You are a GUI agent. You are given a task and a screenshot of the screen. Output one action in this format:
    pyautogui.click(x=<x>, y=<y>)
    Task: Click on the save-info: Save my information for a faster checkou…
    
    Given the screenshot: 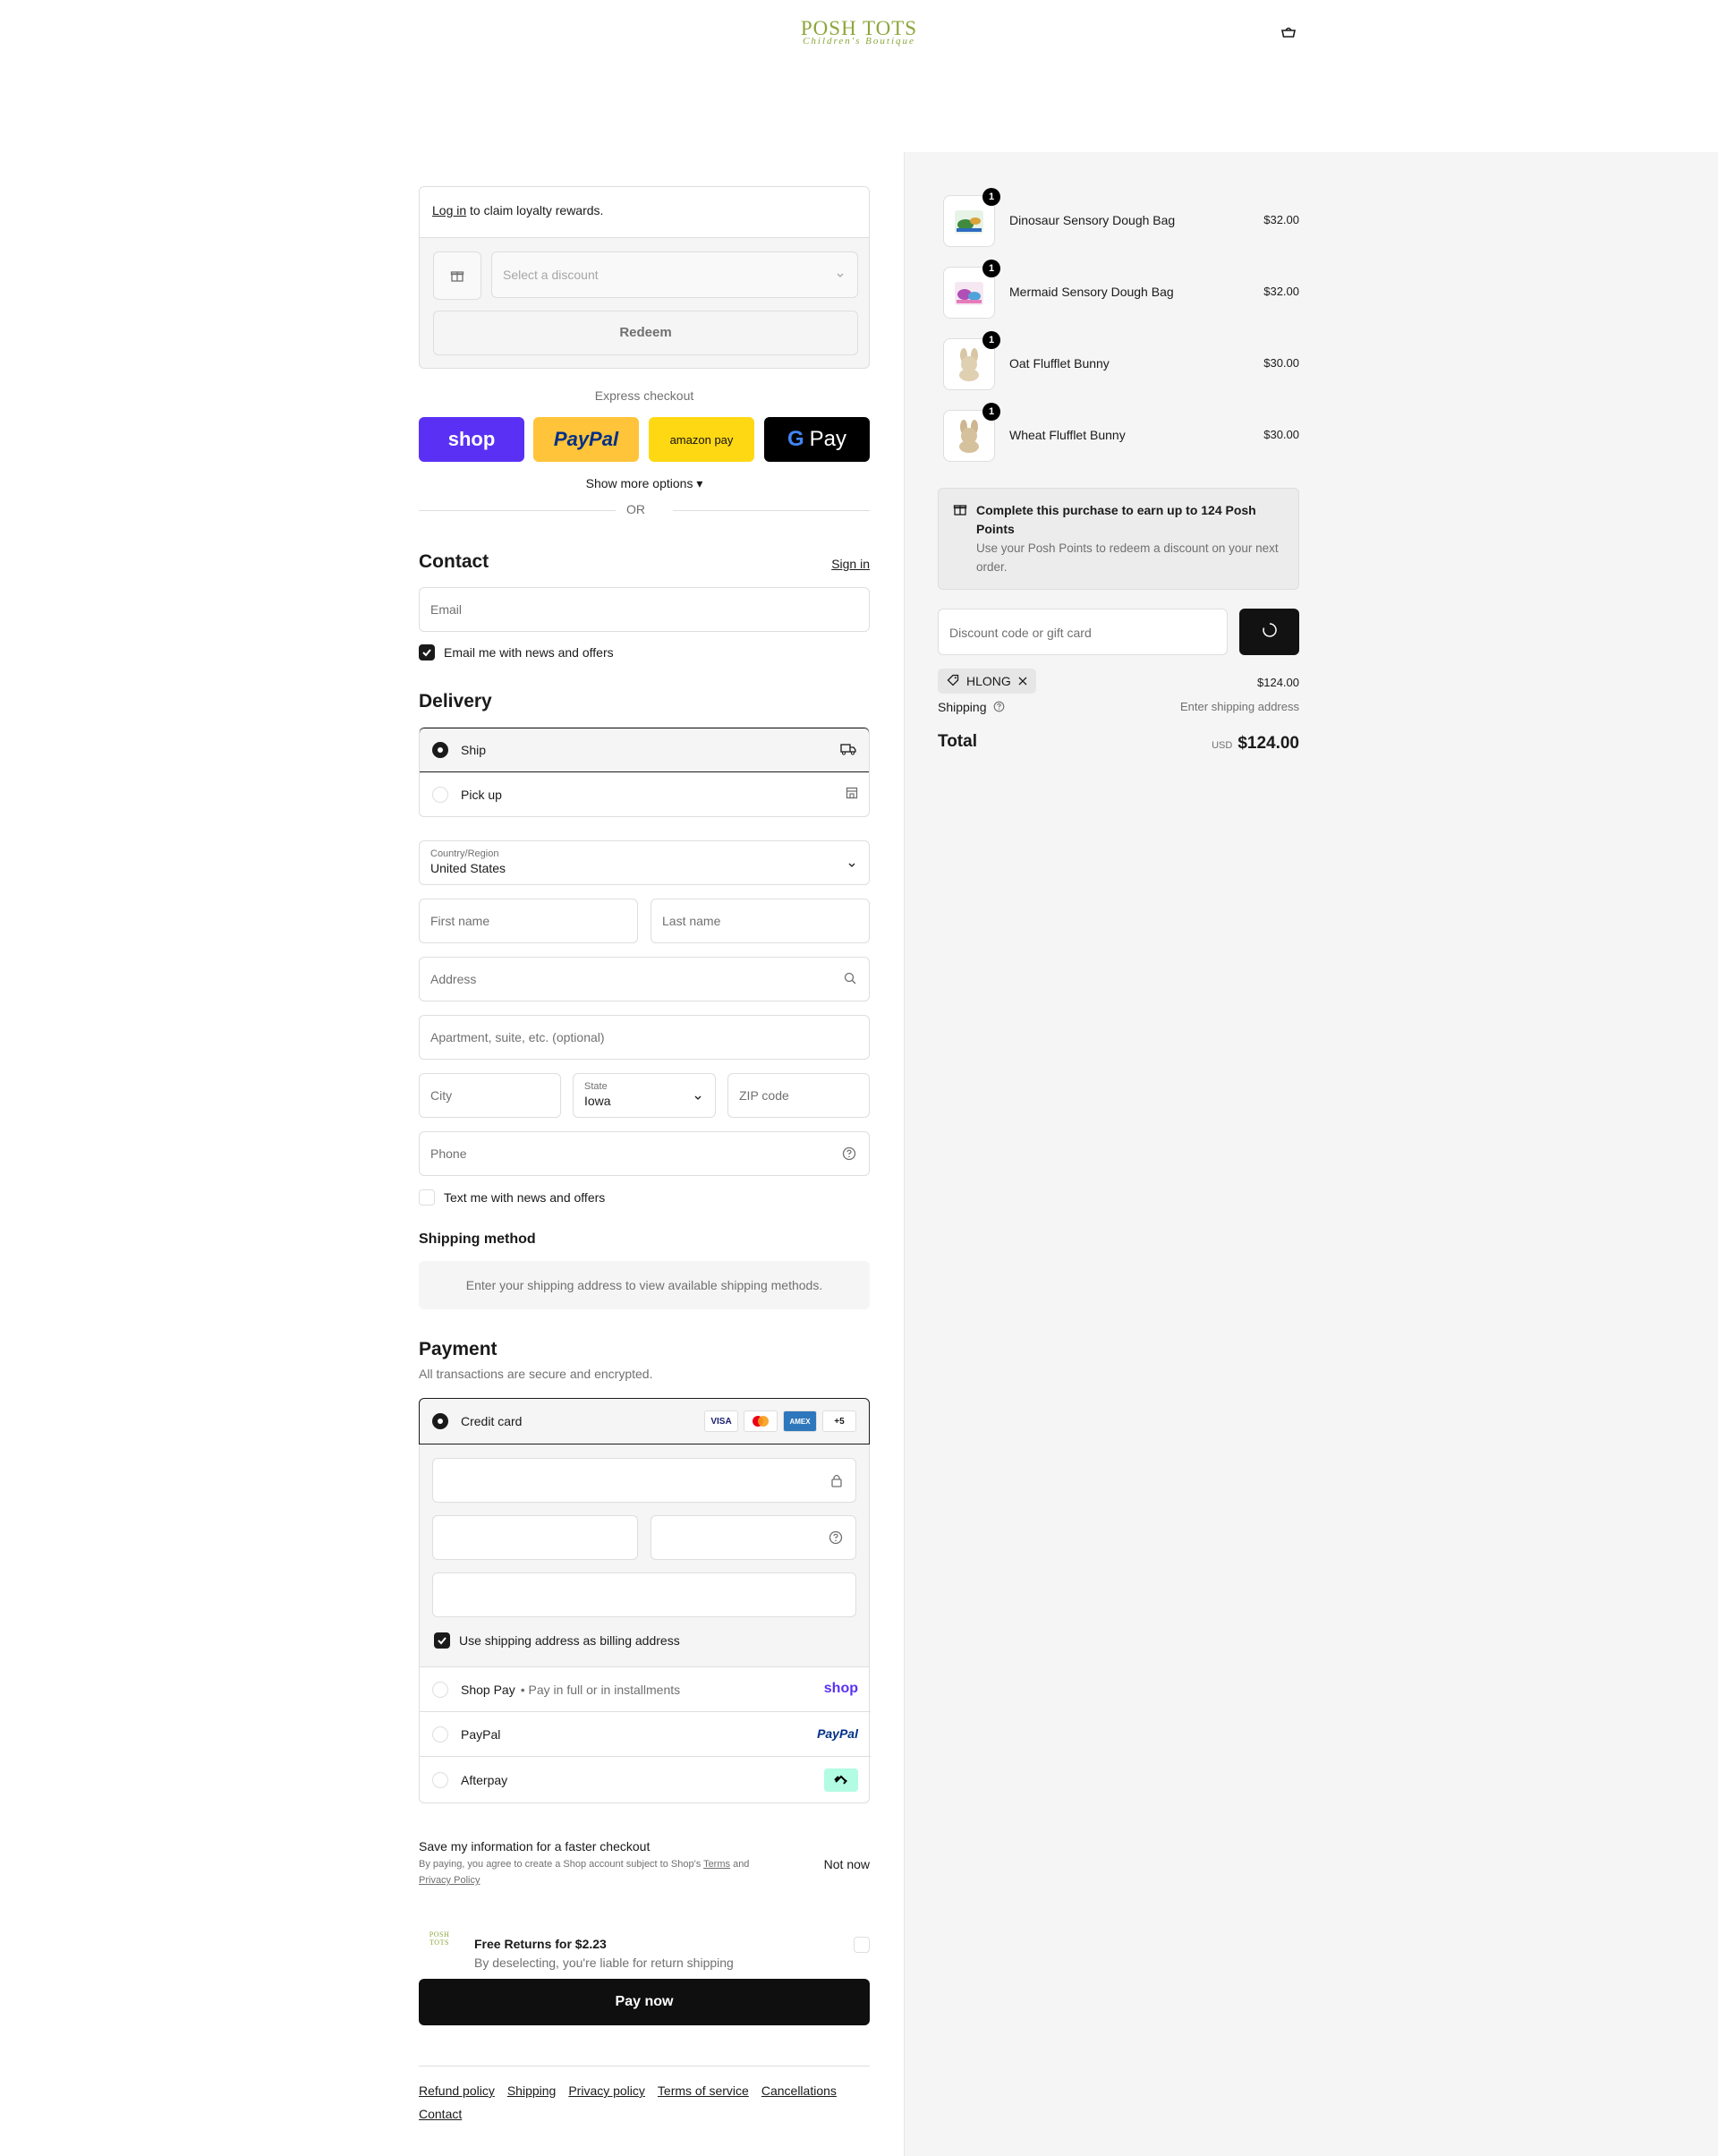 What is the action you would take?
    pyautogui.click(x=607, y=1863)
    